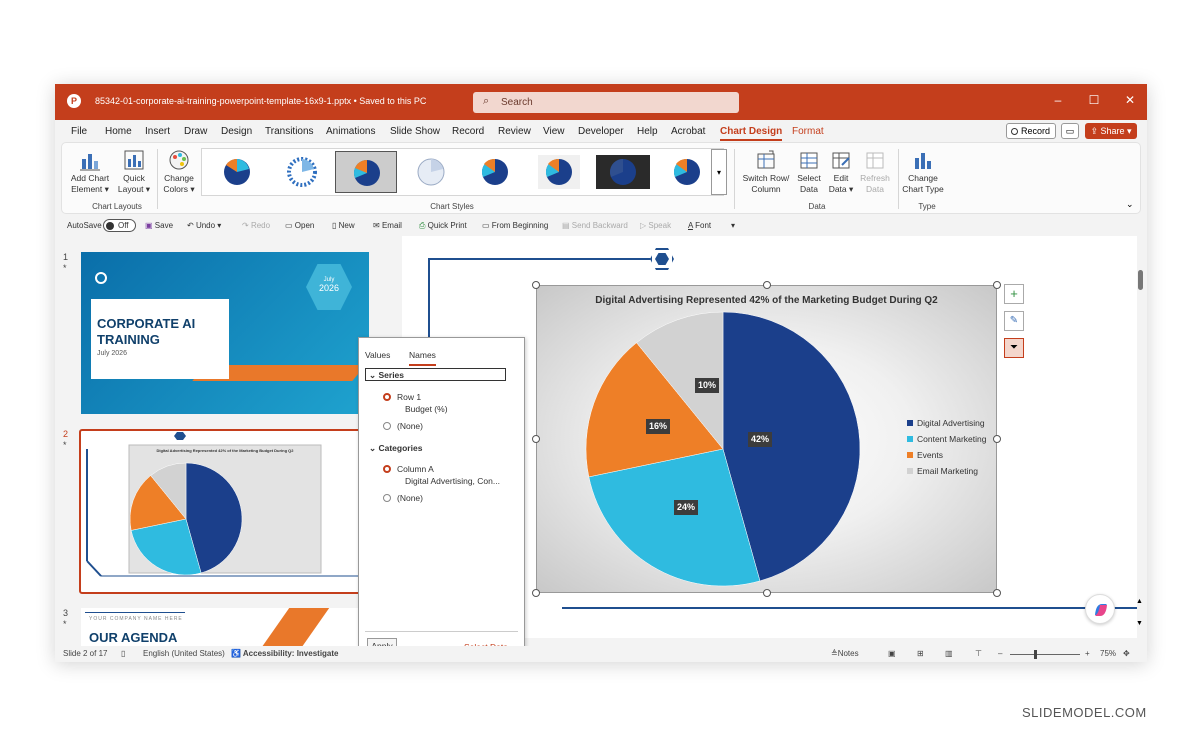 The image size is (1200, 743). What do you see at coordinates (707, 385) in the screenshot?
I see `data-label-email-marketing: 10%` at bounding box center [707, 385].